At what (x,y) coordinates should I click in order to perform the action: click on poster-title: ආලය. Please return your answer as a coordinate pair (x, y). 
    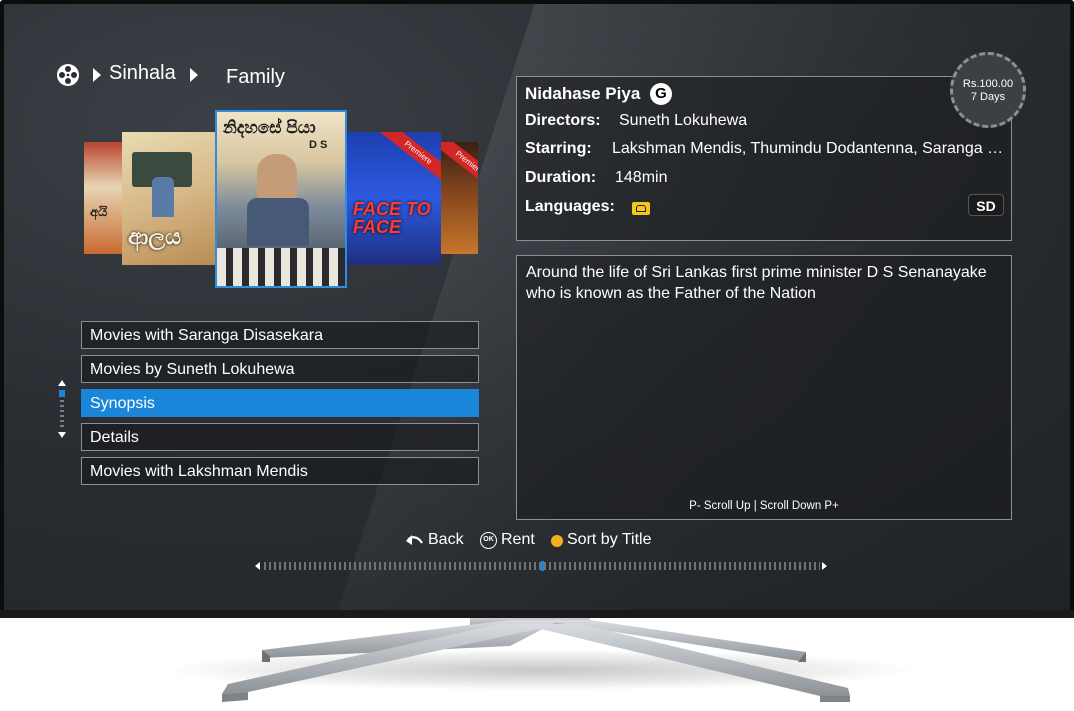
    Looking at the image, I should click on (154, 236).